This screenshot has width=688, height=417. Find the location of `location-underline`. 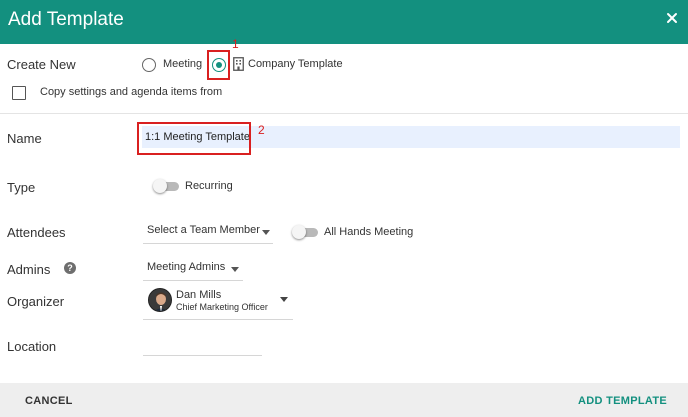

location-underline is located at coordinates (202, 355).